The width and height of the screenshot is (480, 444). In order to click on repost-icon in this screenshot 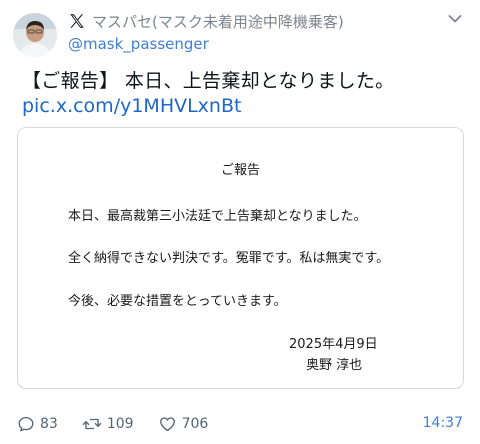, I will do `click(92, 424)`.